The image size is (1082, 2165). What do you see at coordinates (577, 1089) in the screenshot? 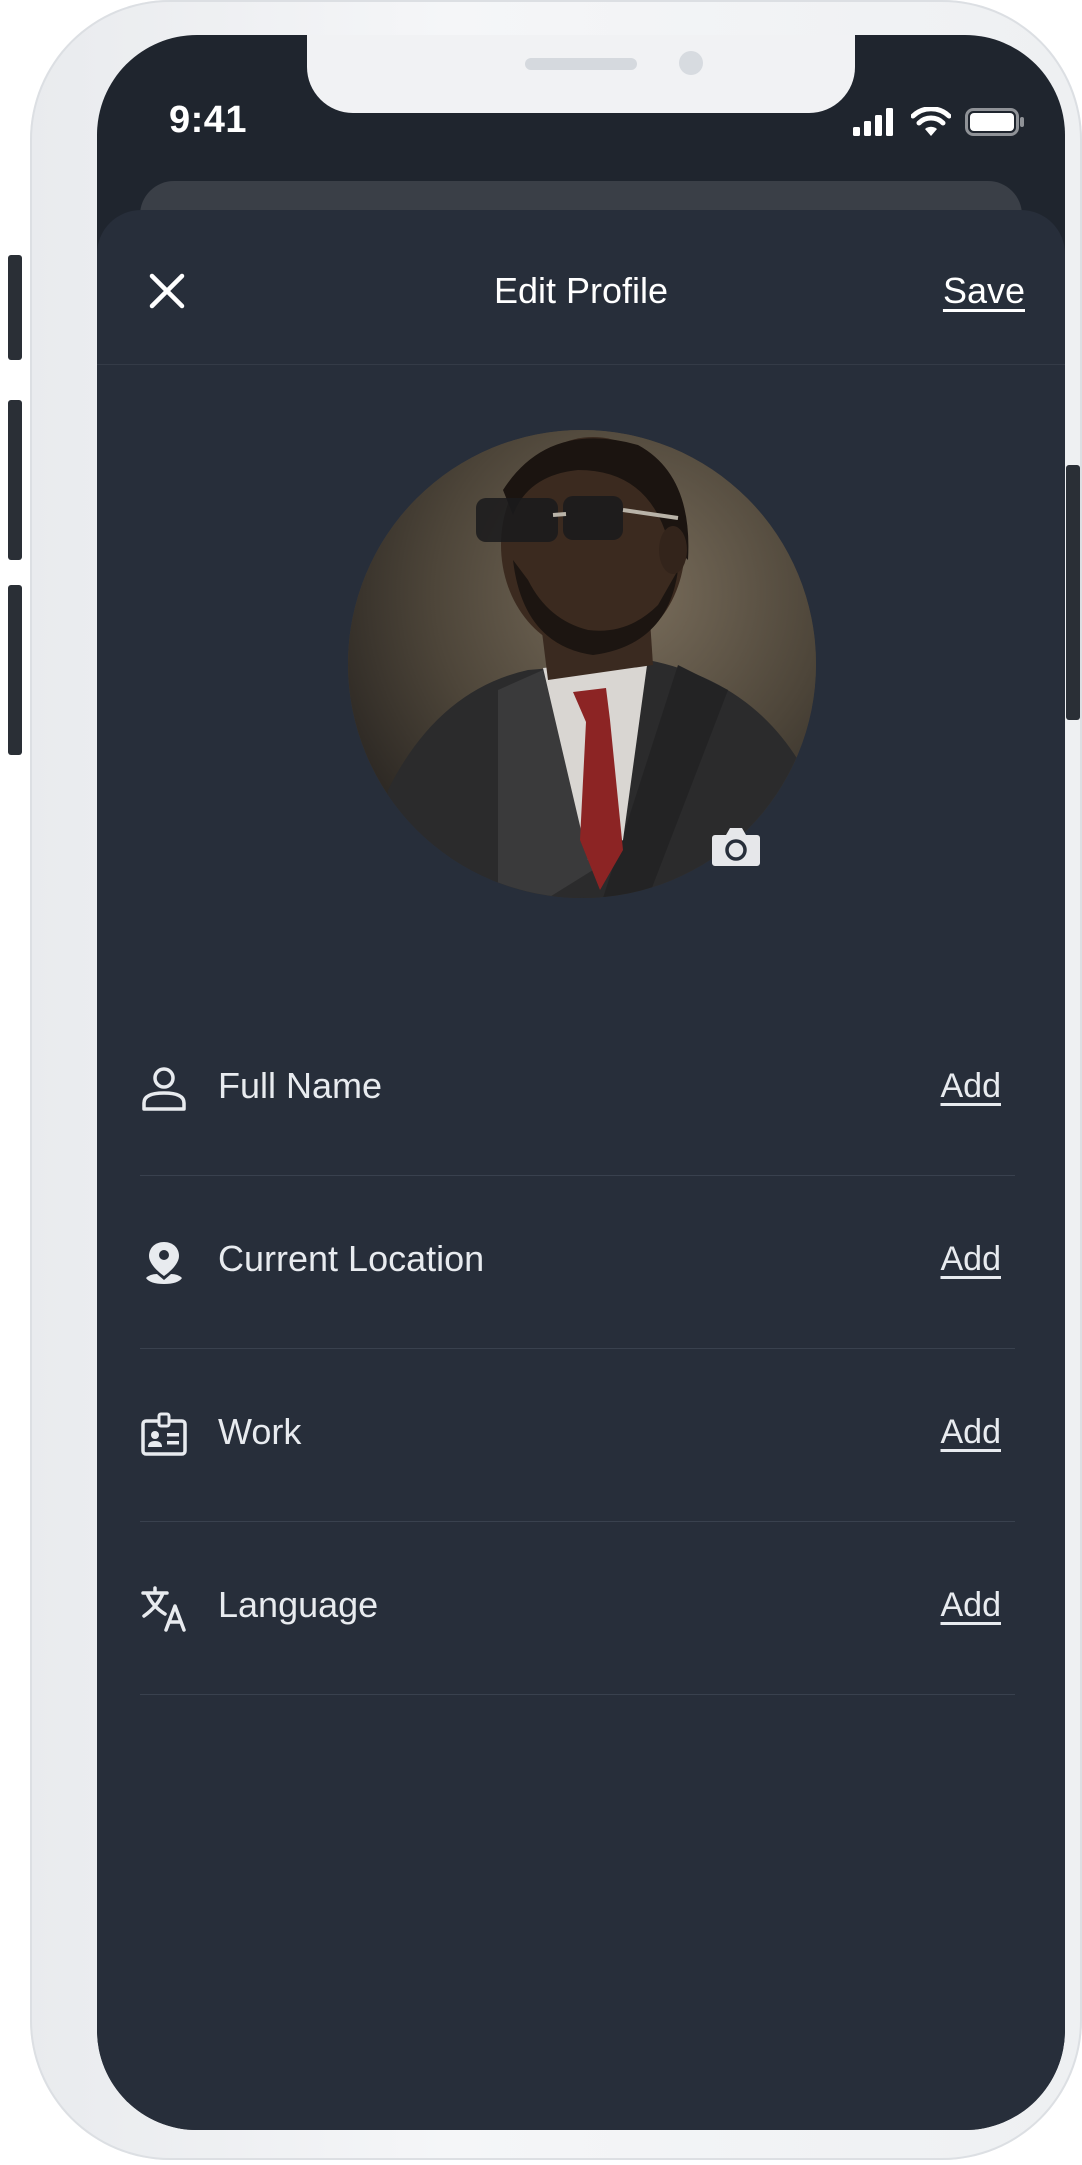
I see `field-row-full-name: Full Name Add` at bounding box center [577, 1089].